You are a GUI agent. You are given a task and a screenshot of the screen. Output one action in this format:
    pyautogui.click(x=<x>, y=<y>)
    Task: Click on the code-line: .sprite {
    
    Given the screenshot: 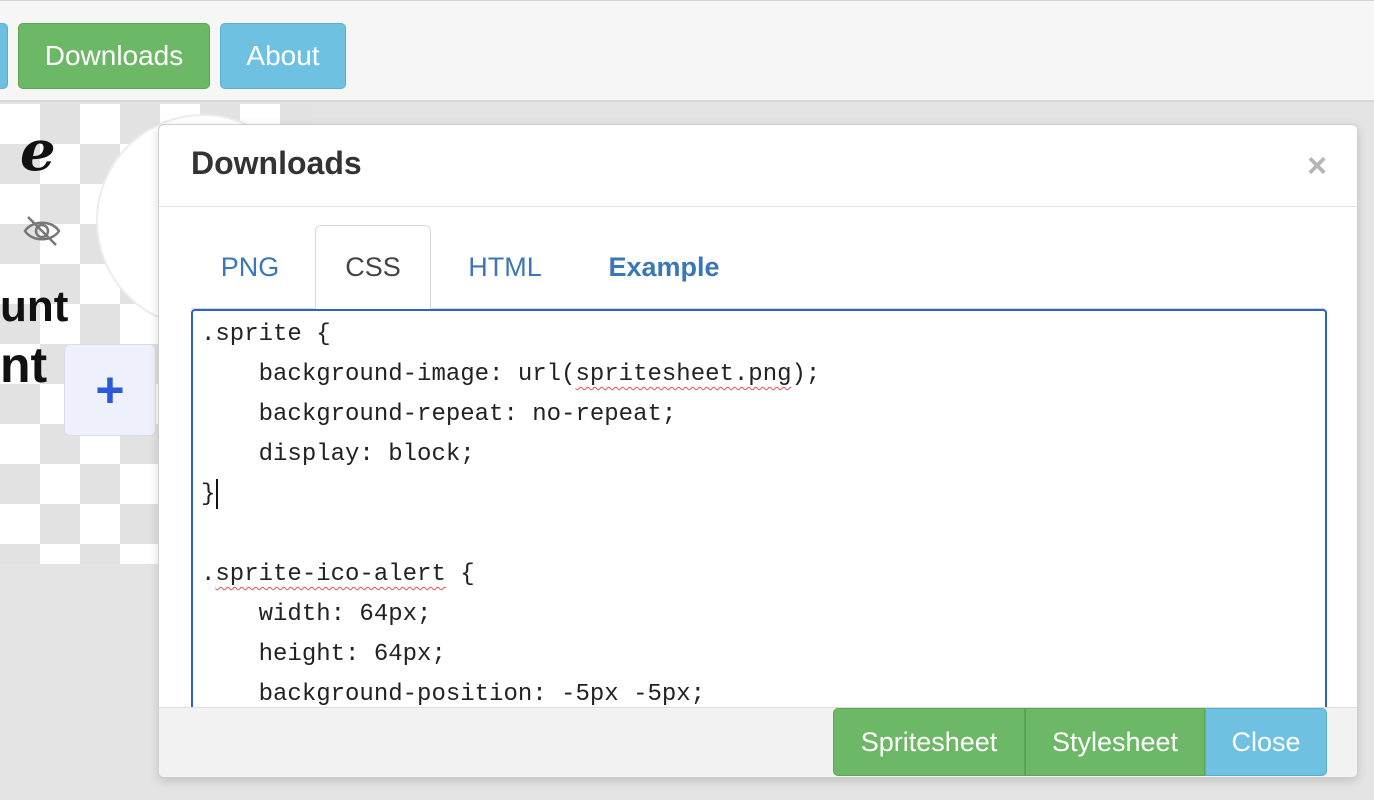 What is the action you would take?
    pyautogui.click(x=266, y=335)
    